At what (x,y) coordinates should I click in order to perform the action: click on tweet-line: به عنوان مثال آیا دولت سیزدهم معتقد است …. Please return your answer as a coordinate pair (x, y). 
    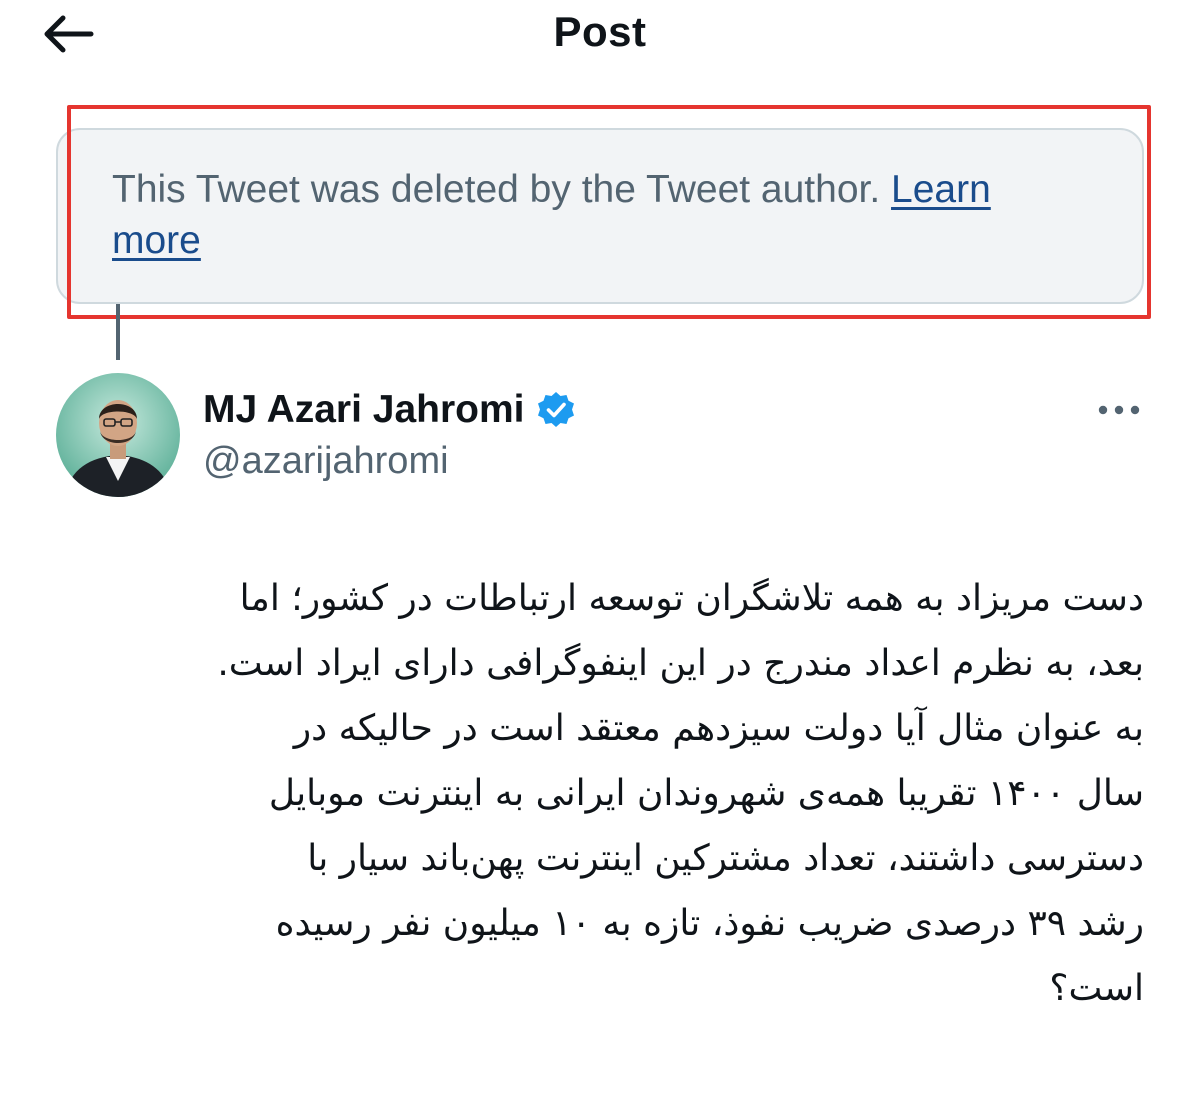
    Looking at the image, I should click on (718, 728).